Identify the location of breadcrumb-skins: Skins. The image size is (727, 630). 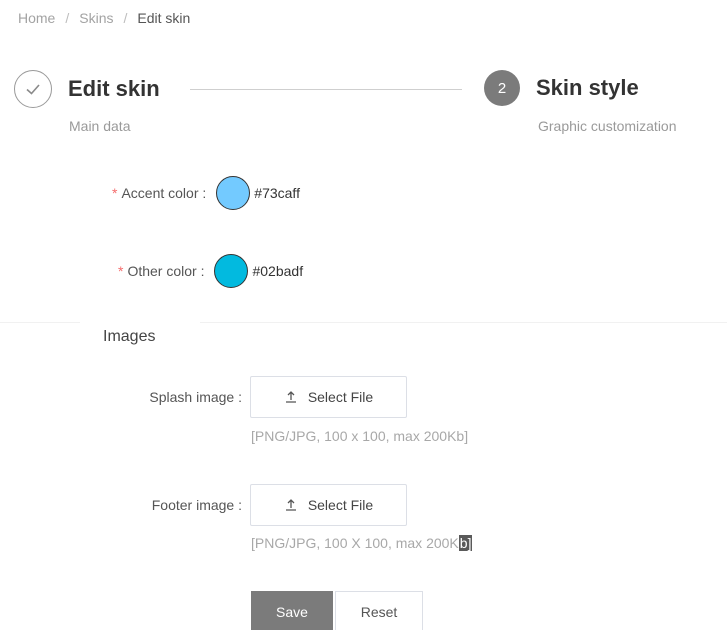
(96, 18).